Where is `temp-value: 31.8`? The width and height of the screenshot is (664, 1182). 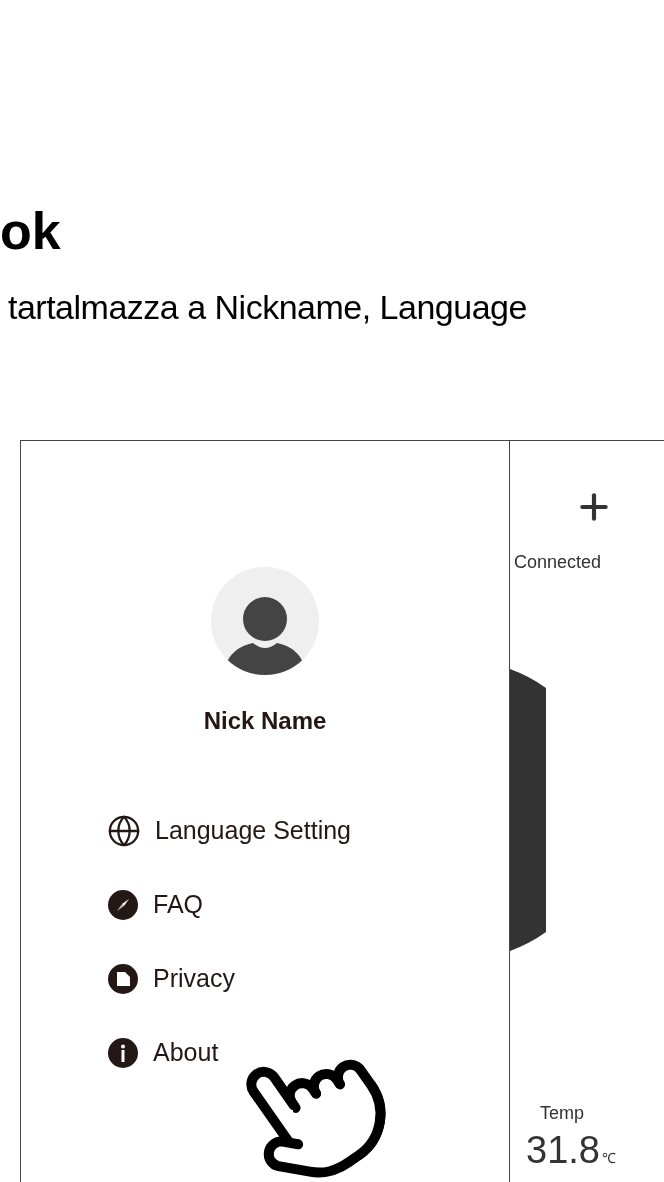 temp-value: 31.8 is located at coordinates (563, 1150).